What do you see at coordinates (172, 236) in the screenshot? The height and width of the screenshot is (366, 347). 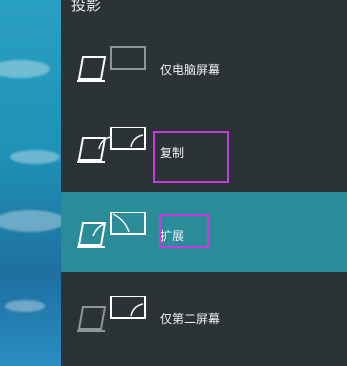 I see `option-label: 扩展` at bounding box center [172, 236].